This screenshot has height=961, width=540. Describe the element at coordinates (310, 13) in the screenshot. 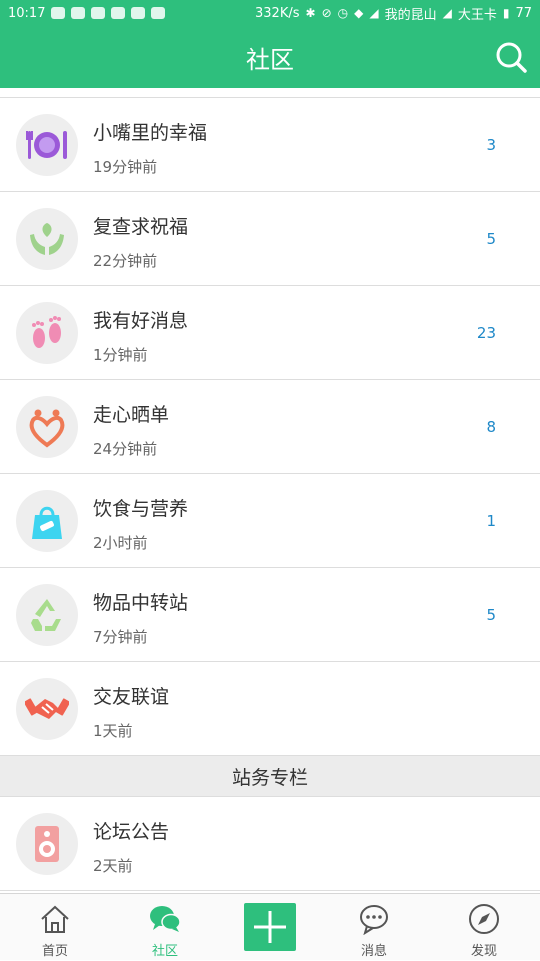

I see `bluetooth-icon: ✱` at that location.